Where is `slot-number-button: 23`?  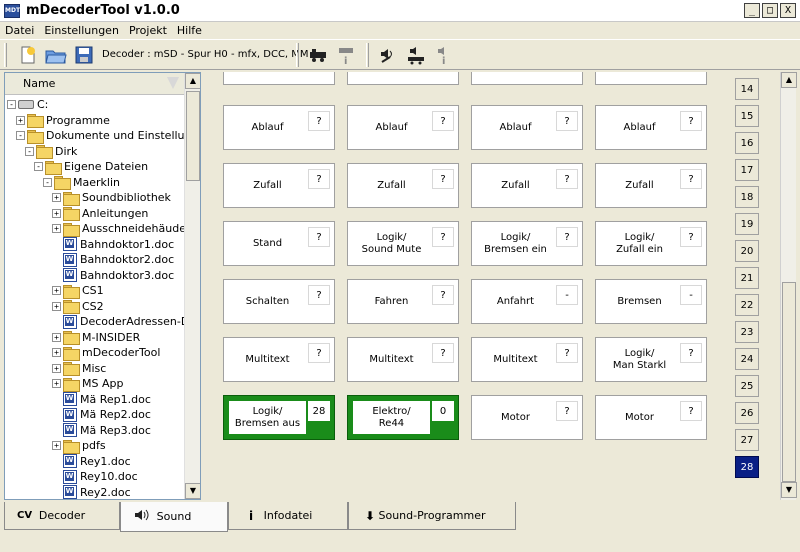 slot-number-button: 23 is located at coordinates (747, 332).